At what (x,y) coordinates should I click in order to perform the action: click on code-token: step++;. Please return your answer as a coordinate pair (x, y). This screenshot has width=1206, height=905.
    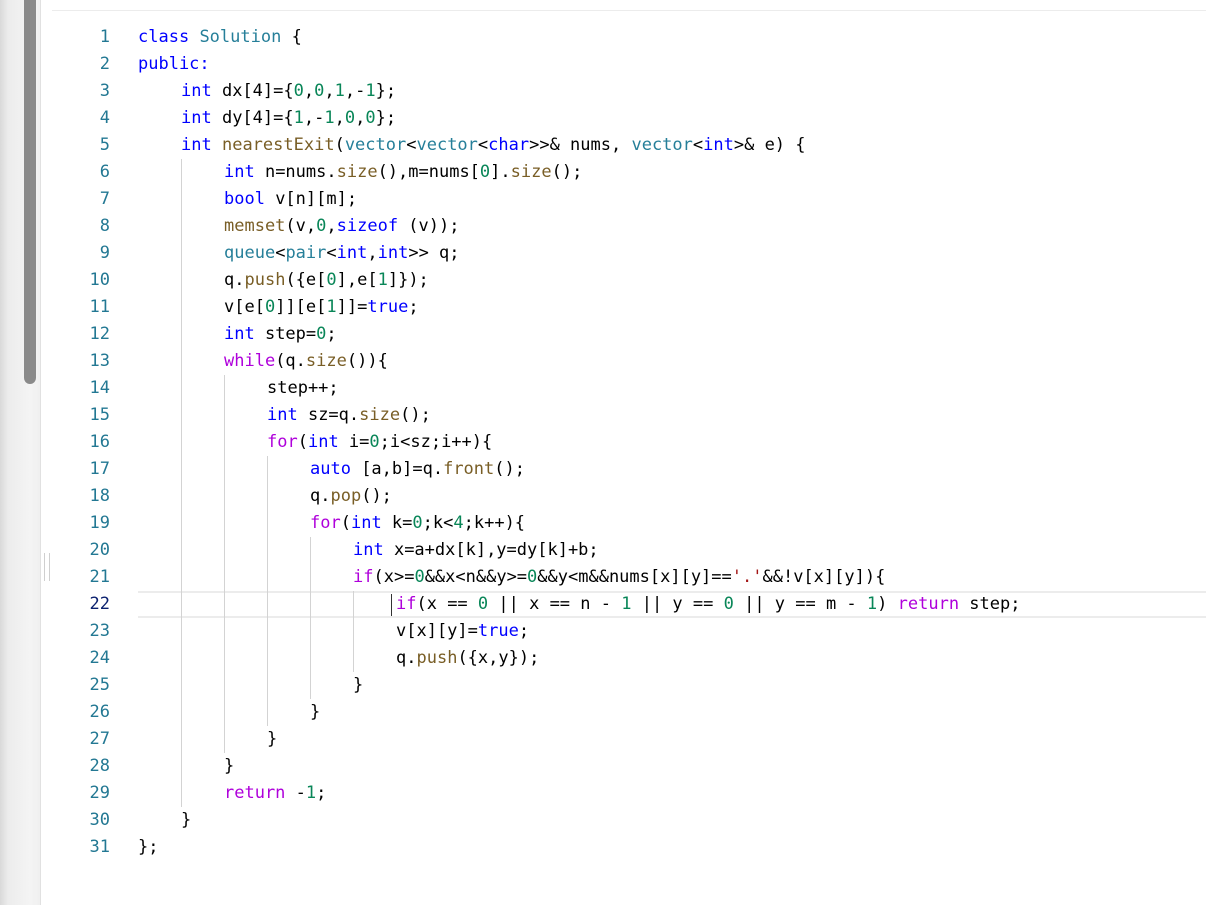
    Looking at the image, I should click on (303, 388).